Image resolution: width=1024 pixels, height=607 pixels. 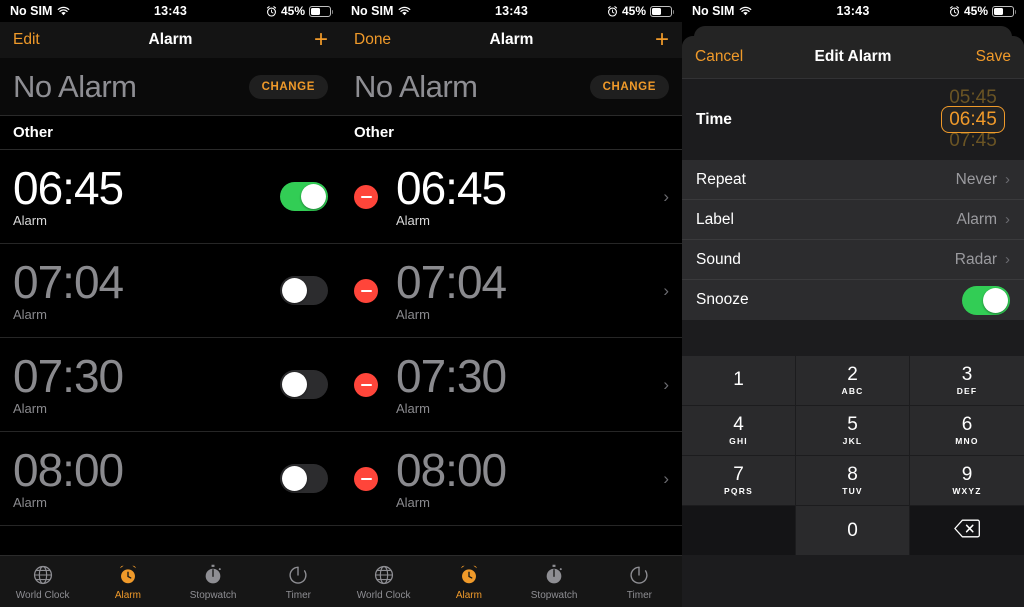 I want to click on alarm-clock-icon, so click(x=128, y=575).